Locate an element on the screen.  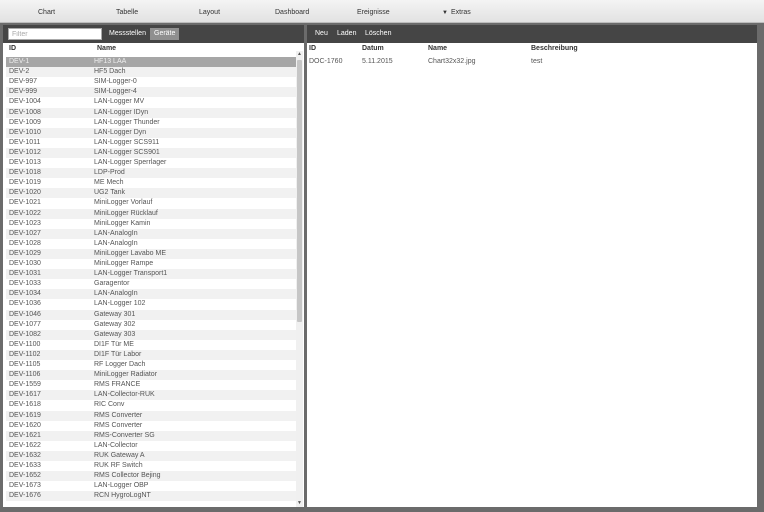
device-name-cell: RUK Gateway A is located at coordinates (119, 455).